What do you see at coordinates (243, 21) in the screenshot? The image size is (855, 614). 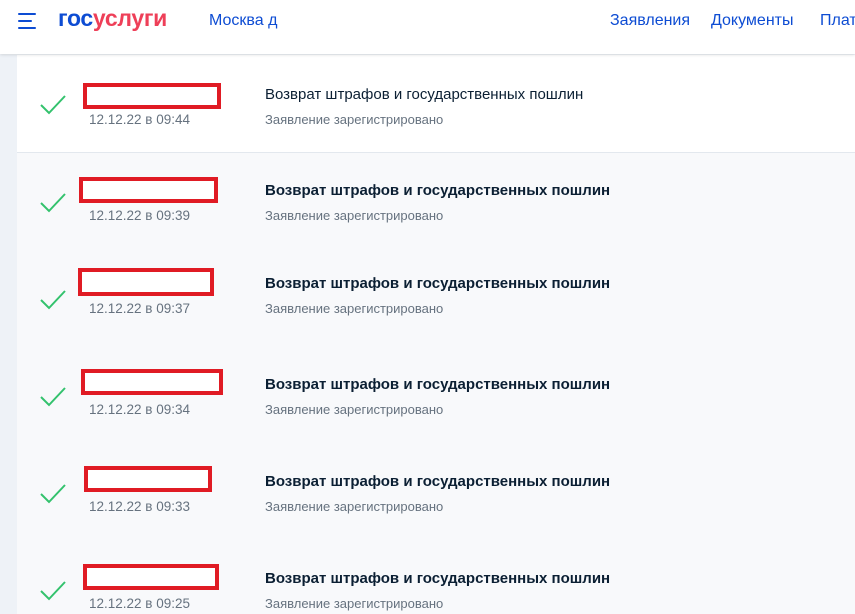 I see `city-selector: Москва д` at bounding box center [243, 21].